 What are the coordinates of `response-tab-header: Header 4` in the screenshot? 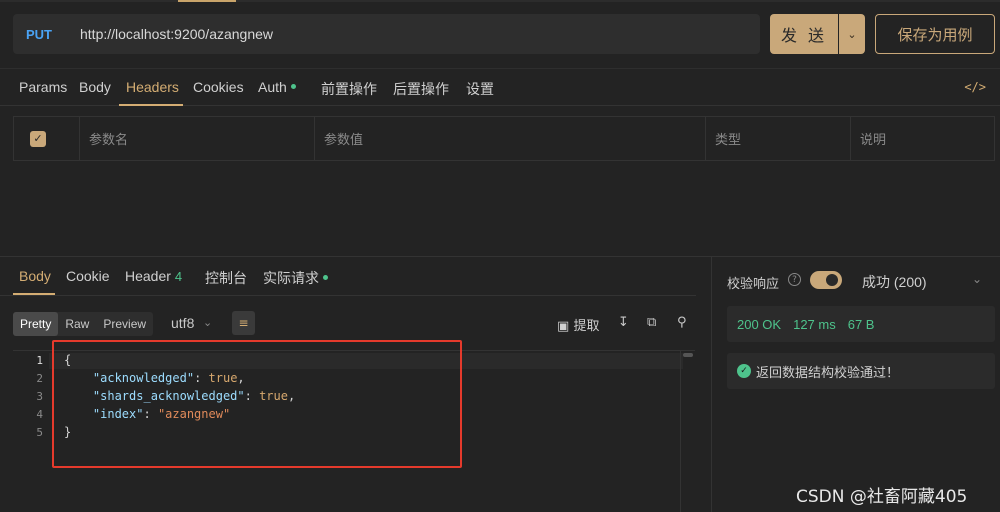 It's located at (153, 276).